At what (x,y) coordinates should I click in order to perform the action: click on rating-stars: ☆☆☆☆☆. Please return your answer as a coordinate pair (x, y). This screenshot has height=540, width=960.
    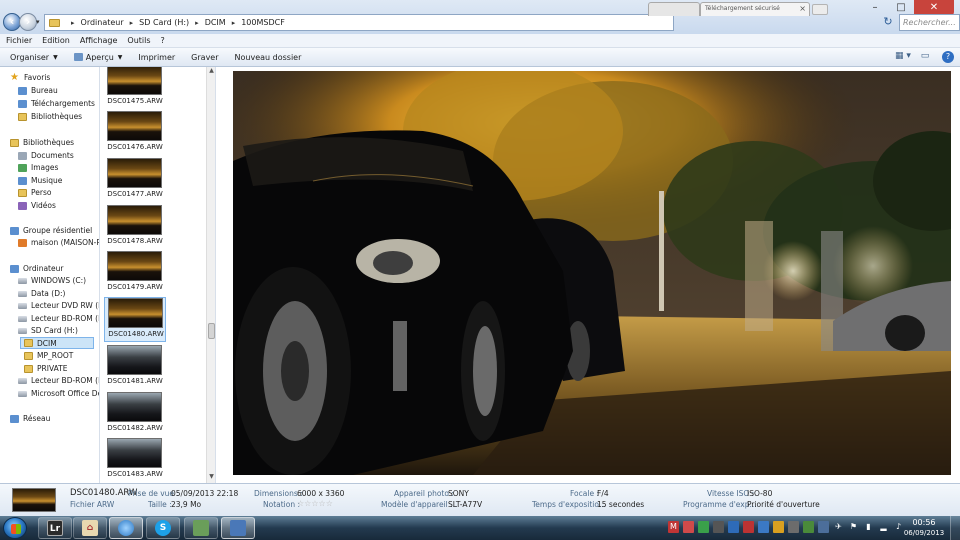
    Looking at the image, I should click on (315, 503).